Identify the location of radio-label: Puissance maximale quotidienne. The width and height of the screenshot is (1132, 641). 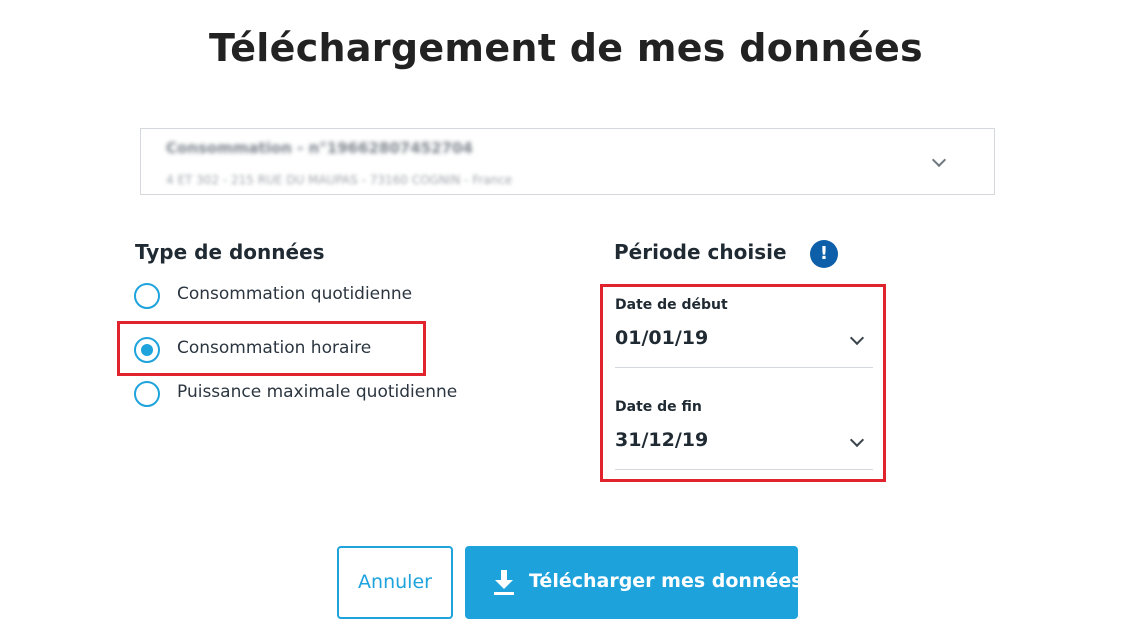
(317, 392).